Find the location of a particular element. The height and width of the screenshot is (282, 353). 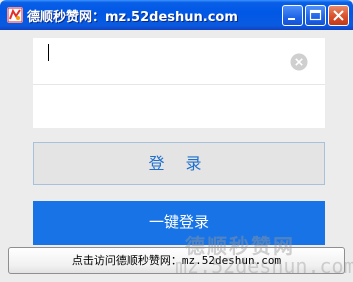

maximize-icon is located at coordinates (315, 15).